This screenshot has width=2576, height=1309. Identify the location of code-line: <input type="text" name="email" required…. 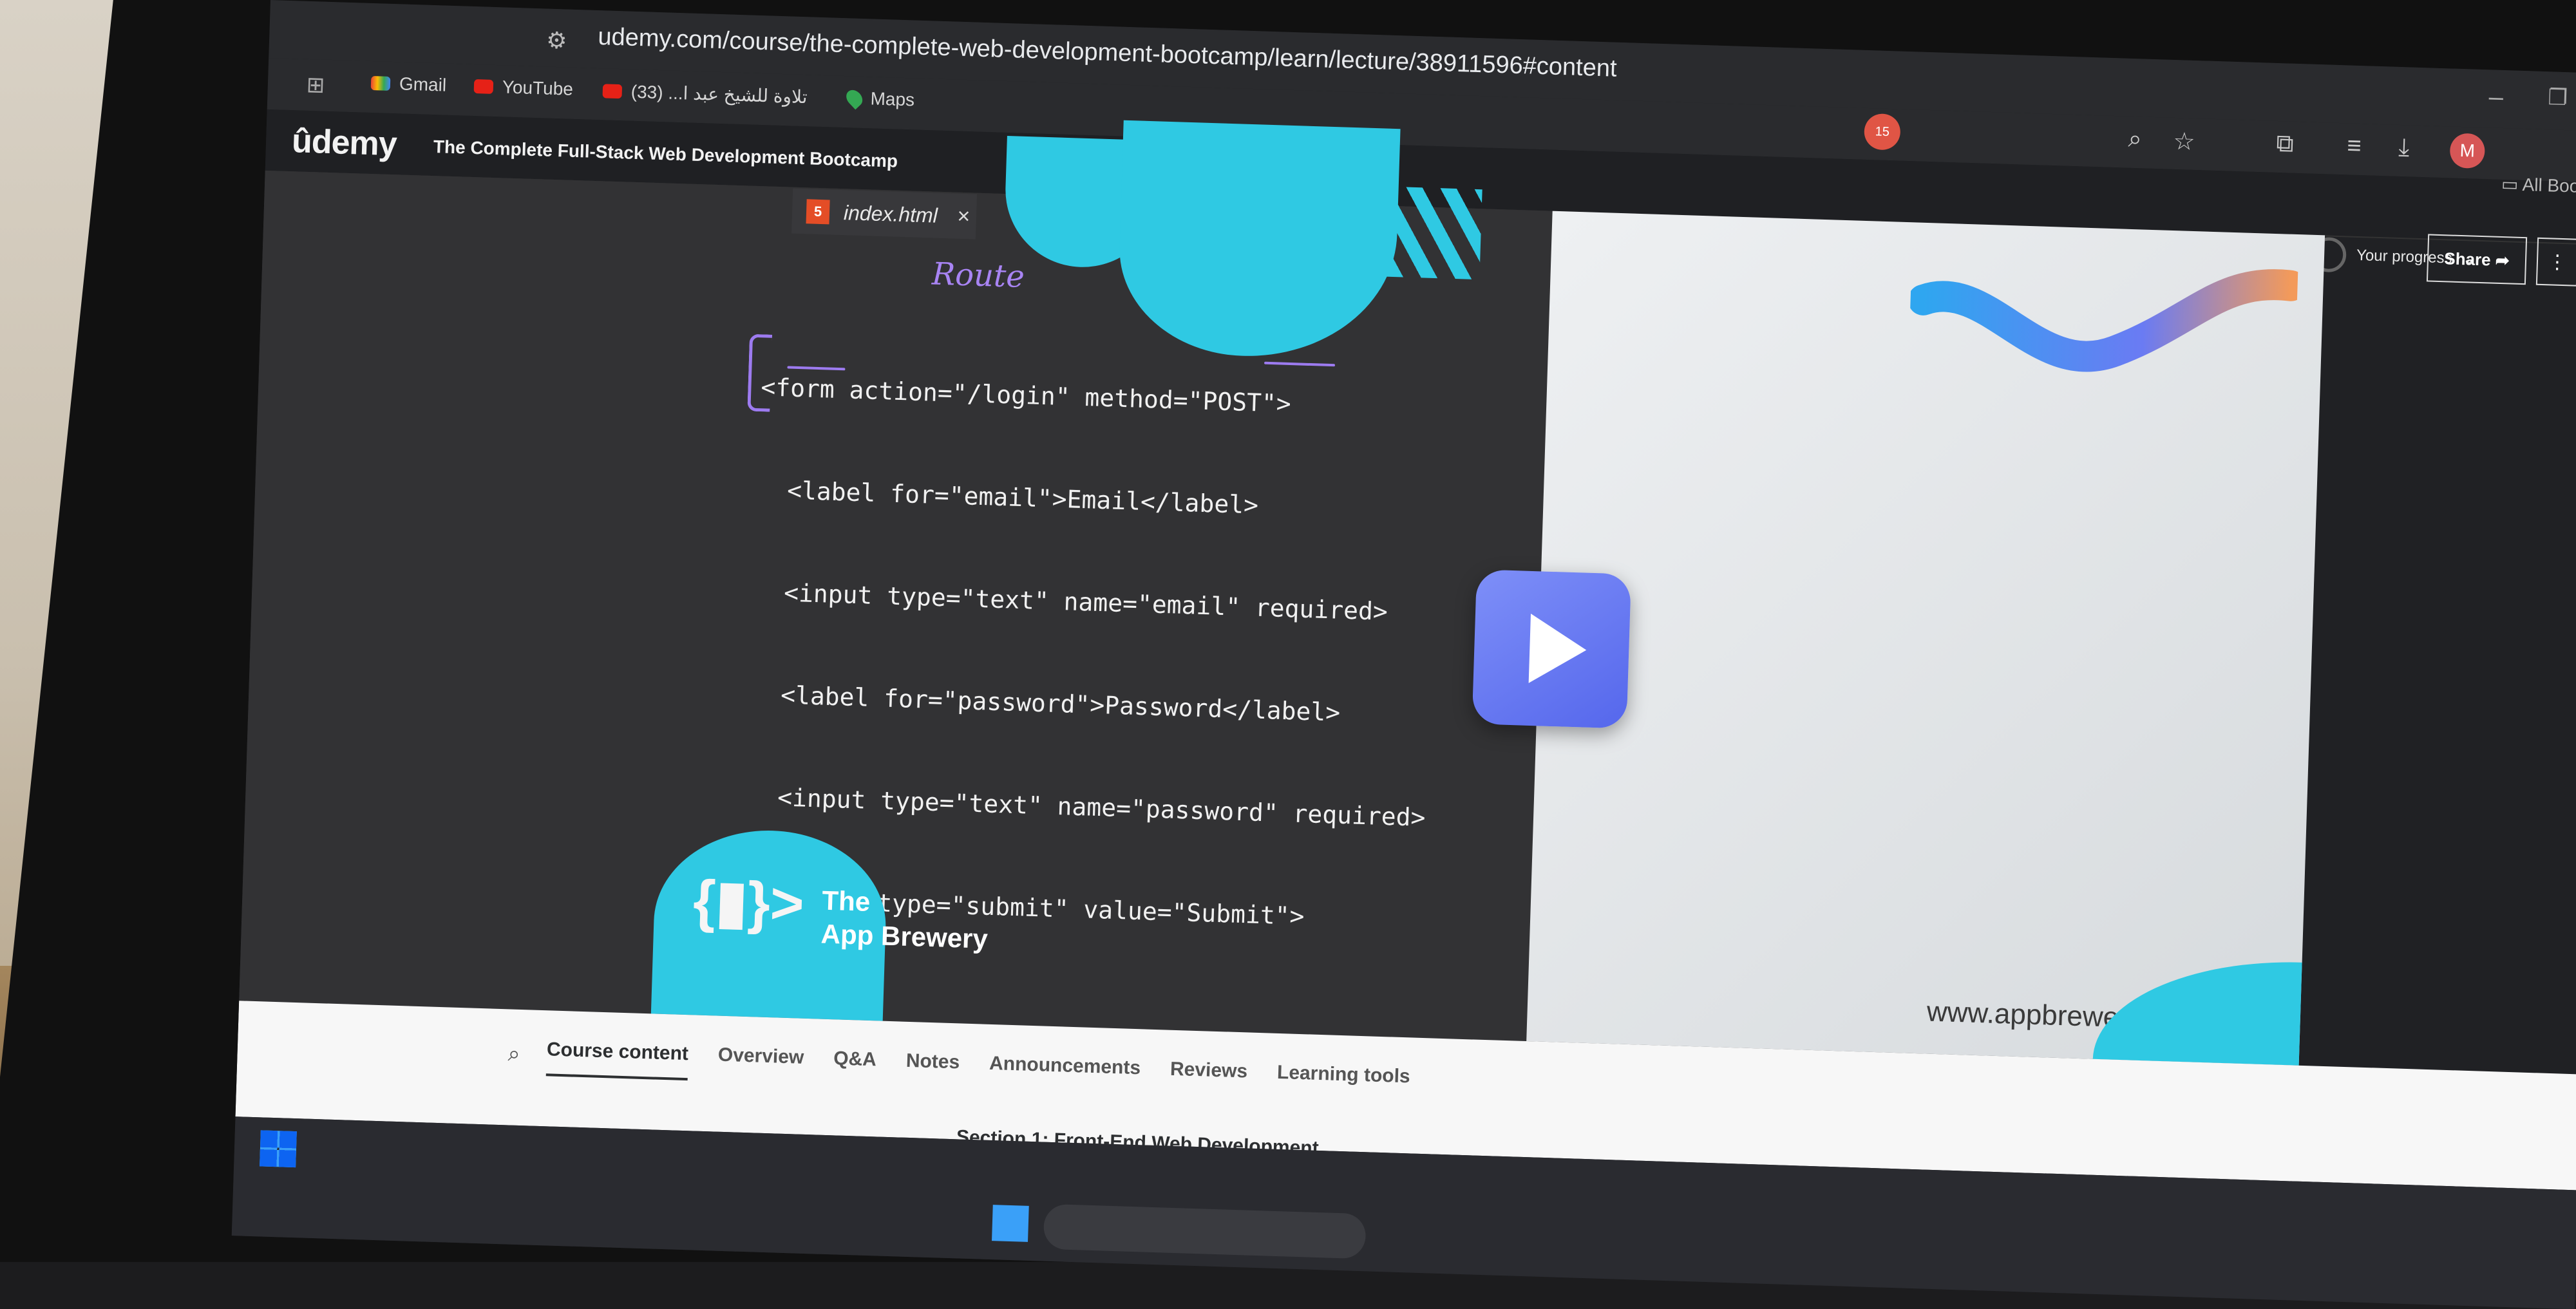
(1070, 602).